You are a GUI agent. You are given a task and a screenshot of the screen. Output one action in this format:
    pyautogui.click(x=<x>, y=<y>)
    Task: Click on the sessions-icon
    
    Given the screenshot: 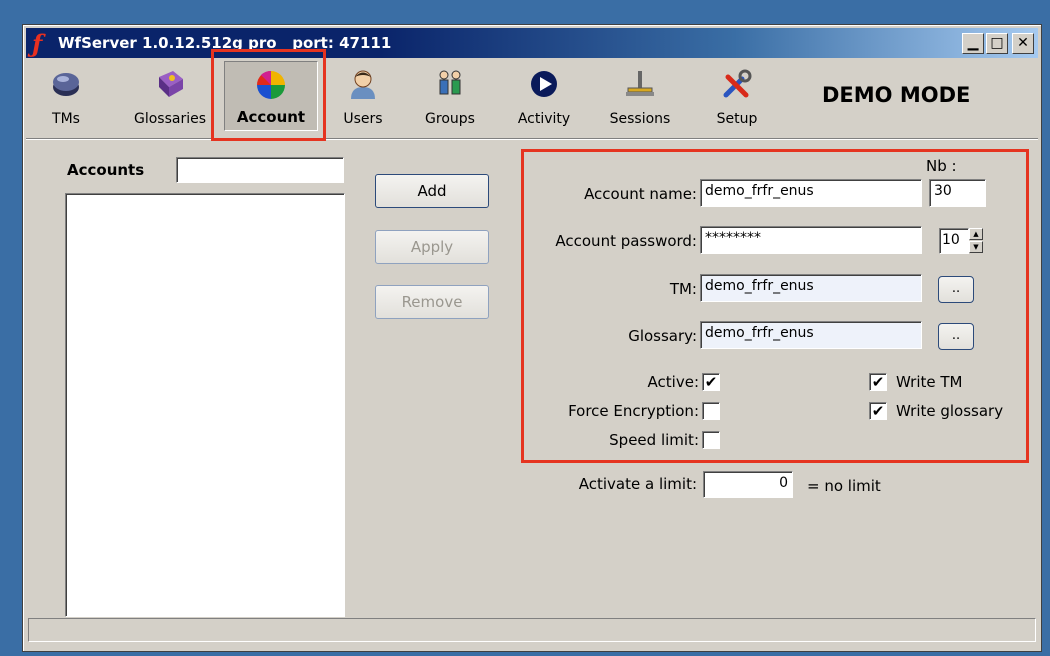 What is the action you would take?
    pyautogui.click(x=640, y=83)
    